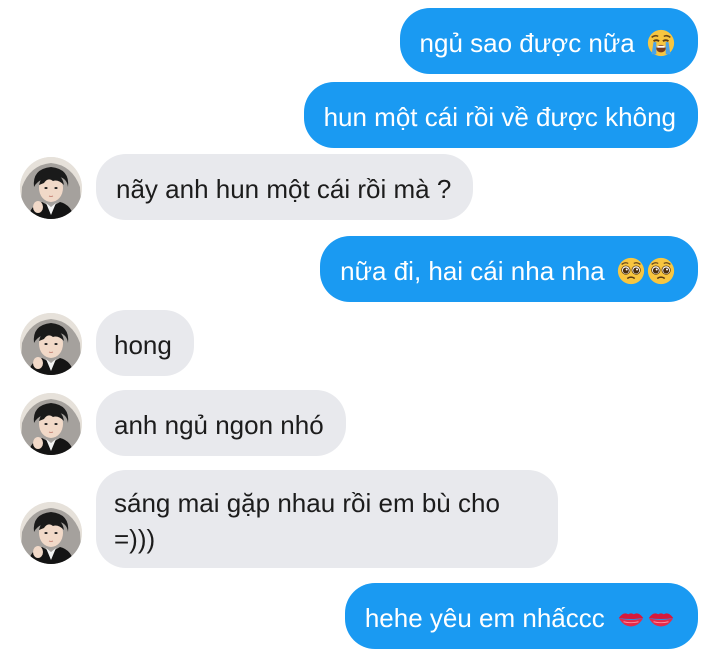  Describe the element at coordinates (527, 43) in the screenshot. I see `message-text: ngủ sao được nữa` at that location.